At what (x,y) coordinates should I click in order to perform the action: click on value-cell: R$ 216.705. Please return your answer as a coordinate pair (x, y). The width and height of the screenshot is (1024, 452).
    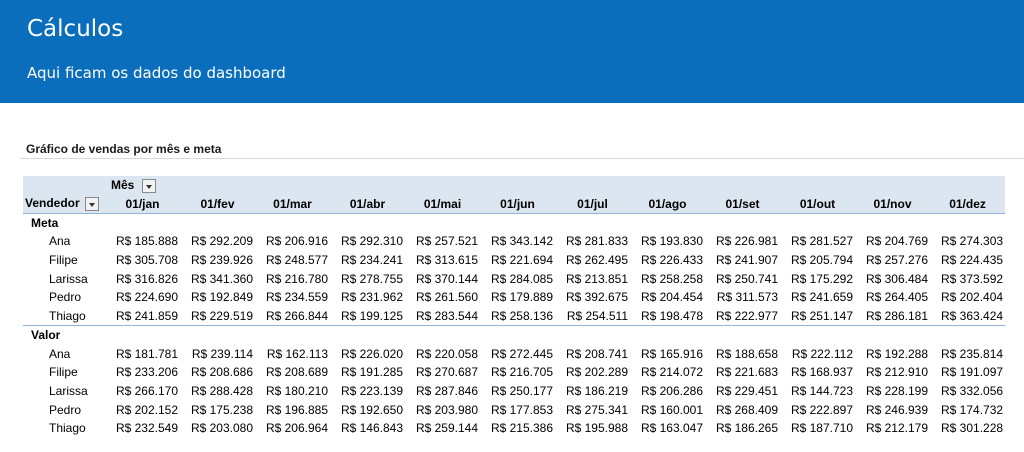
    Looking at the image, I should click on (517, 372).